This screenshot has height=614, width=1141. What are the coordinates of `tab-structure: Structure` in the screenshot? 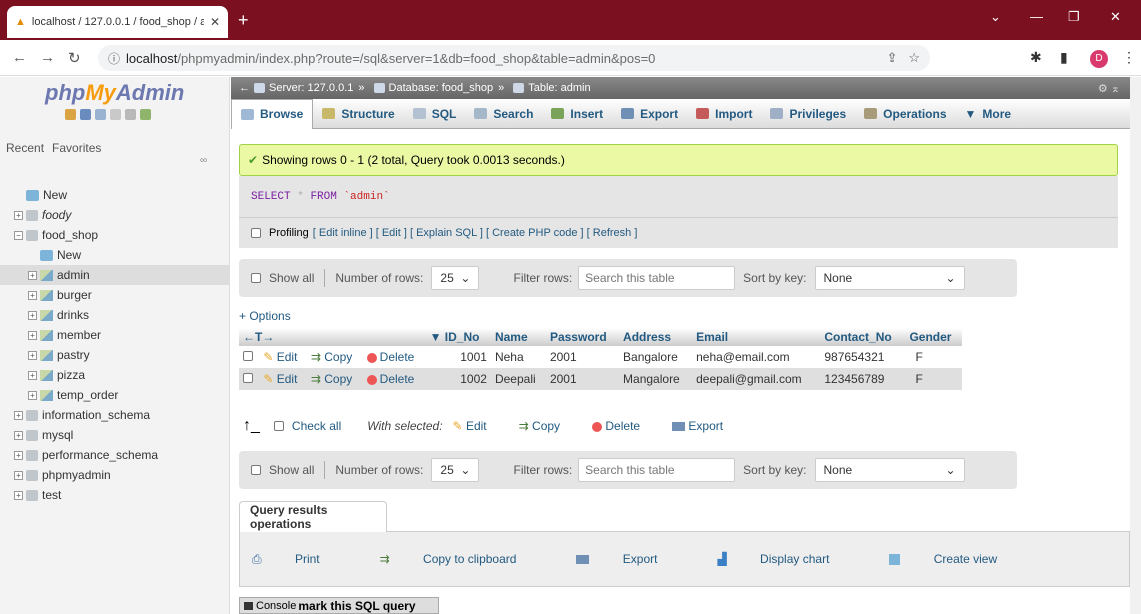 It's located at (358, 114).